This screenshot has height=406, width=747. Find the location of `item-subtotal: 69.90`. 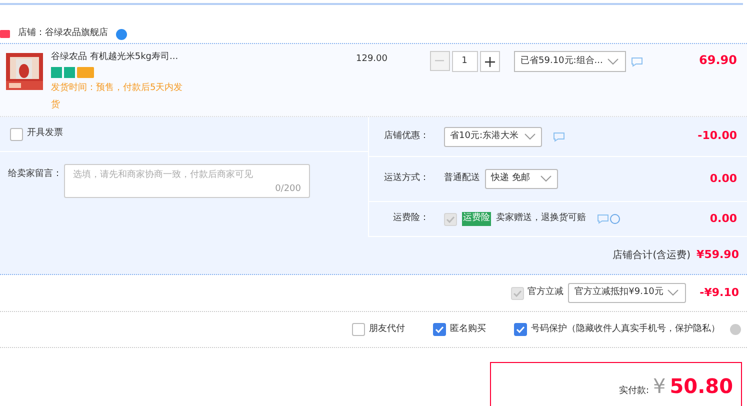

item-subtotal: 69.90 is located at coordinates (718, 60).